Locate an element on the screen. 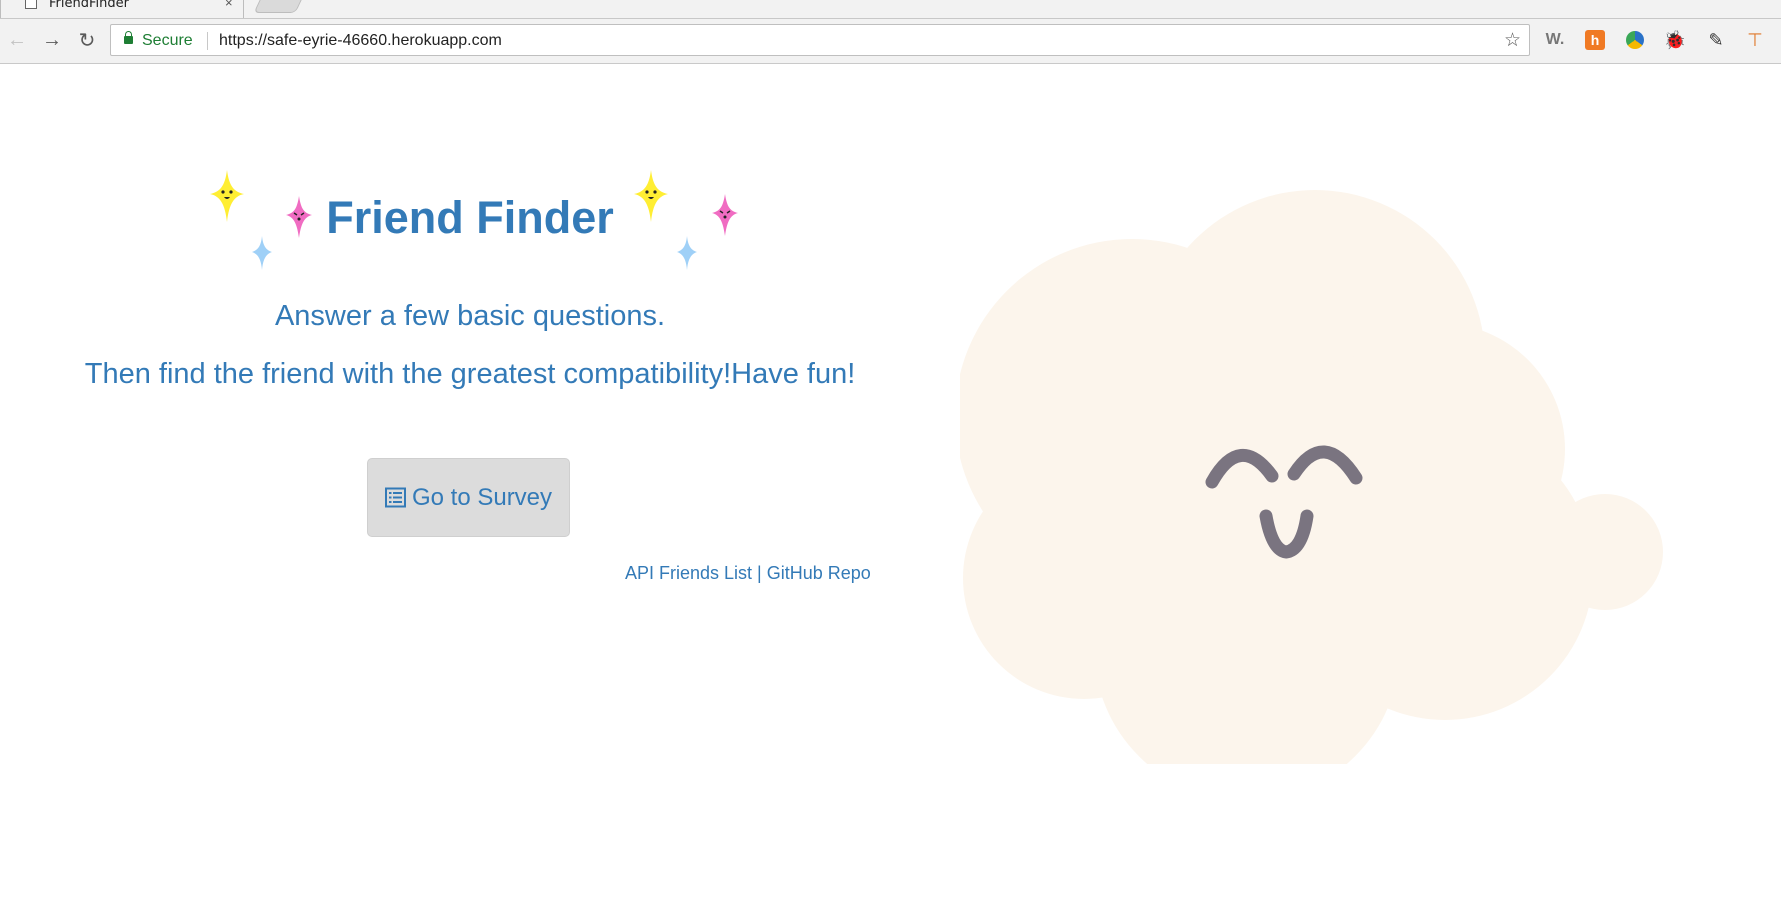  secure-label: Secure is located at coordinates (167, 40).